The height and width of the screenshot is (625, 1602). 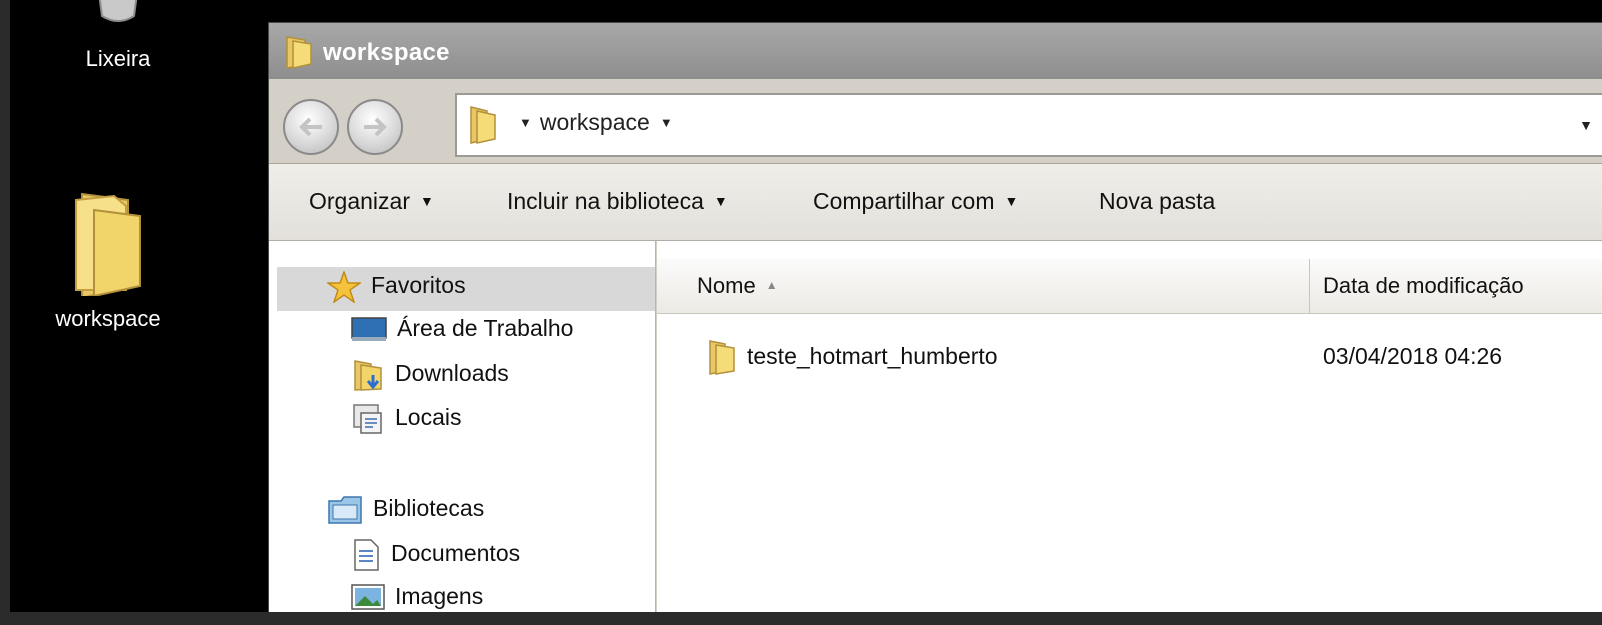 I want to click on nav-item-recent-places: Locais, so click(x=406, y=419).